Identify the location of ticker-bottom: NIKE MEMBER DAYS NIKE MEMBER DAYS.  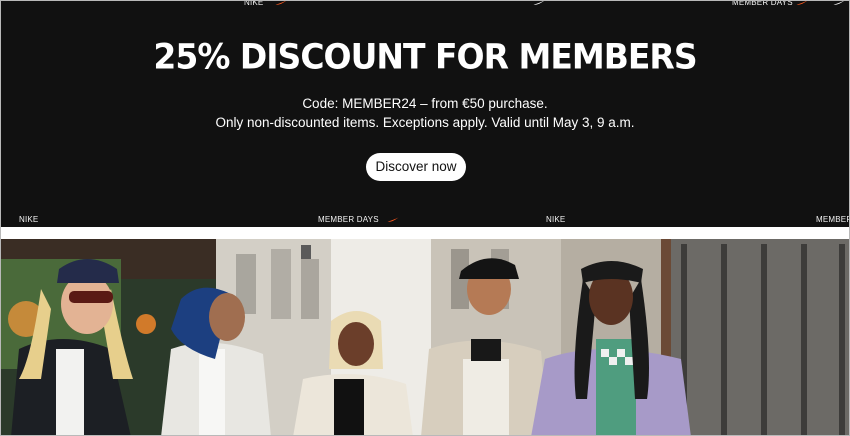
(425, 220).